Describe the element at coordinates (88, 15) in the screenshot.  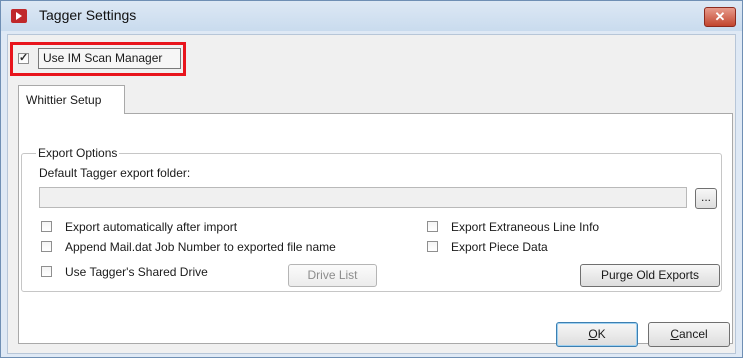
I see `window-title: Tagger Settings` at that location.